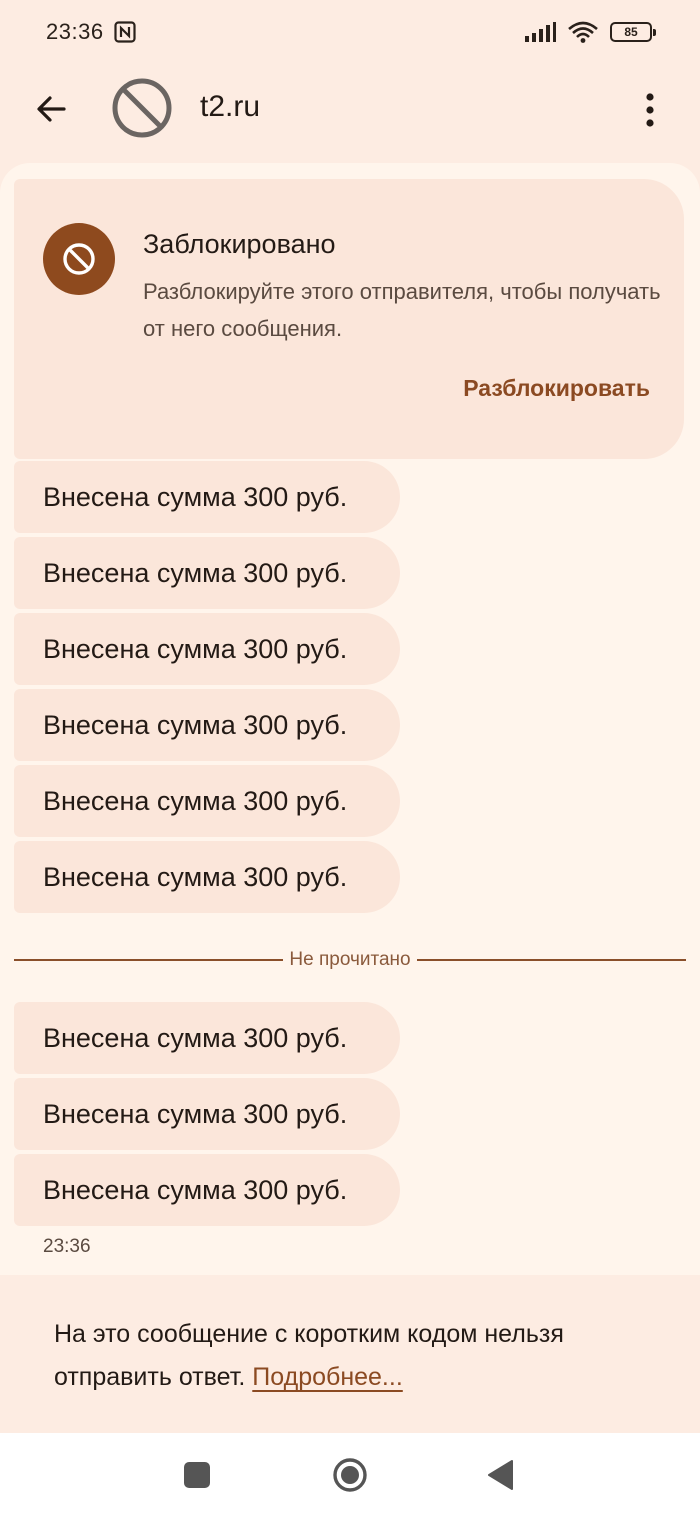 Image resolution: width=700 pixels, height=1517 pixels. Describe the element at coordinates (239, 244) in the screenshot. I see `blocked-title: Заблокировано` at that location.